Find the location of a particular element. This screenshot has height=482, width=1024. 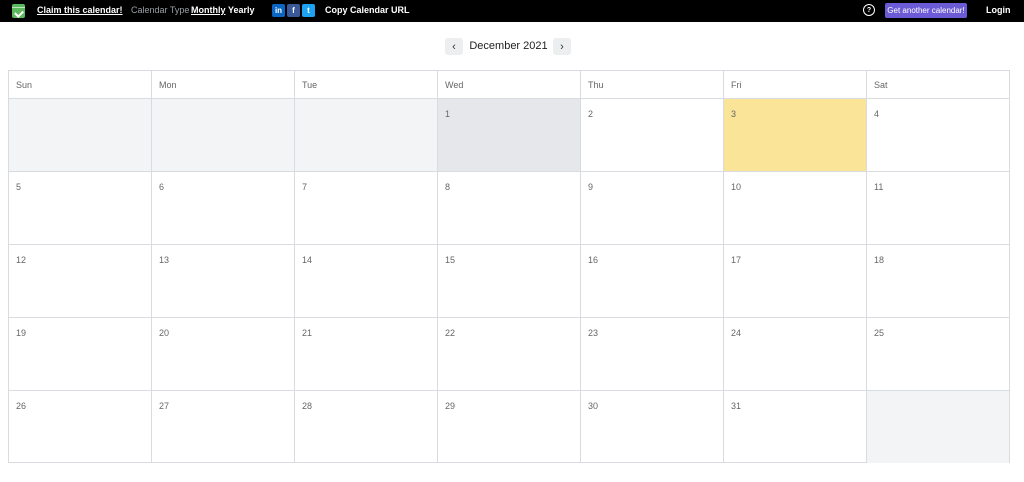

calendar-week: 1 2 3 4 is located at coordinates (509, 135).